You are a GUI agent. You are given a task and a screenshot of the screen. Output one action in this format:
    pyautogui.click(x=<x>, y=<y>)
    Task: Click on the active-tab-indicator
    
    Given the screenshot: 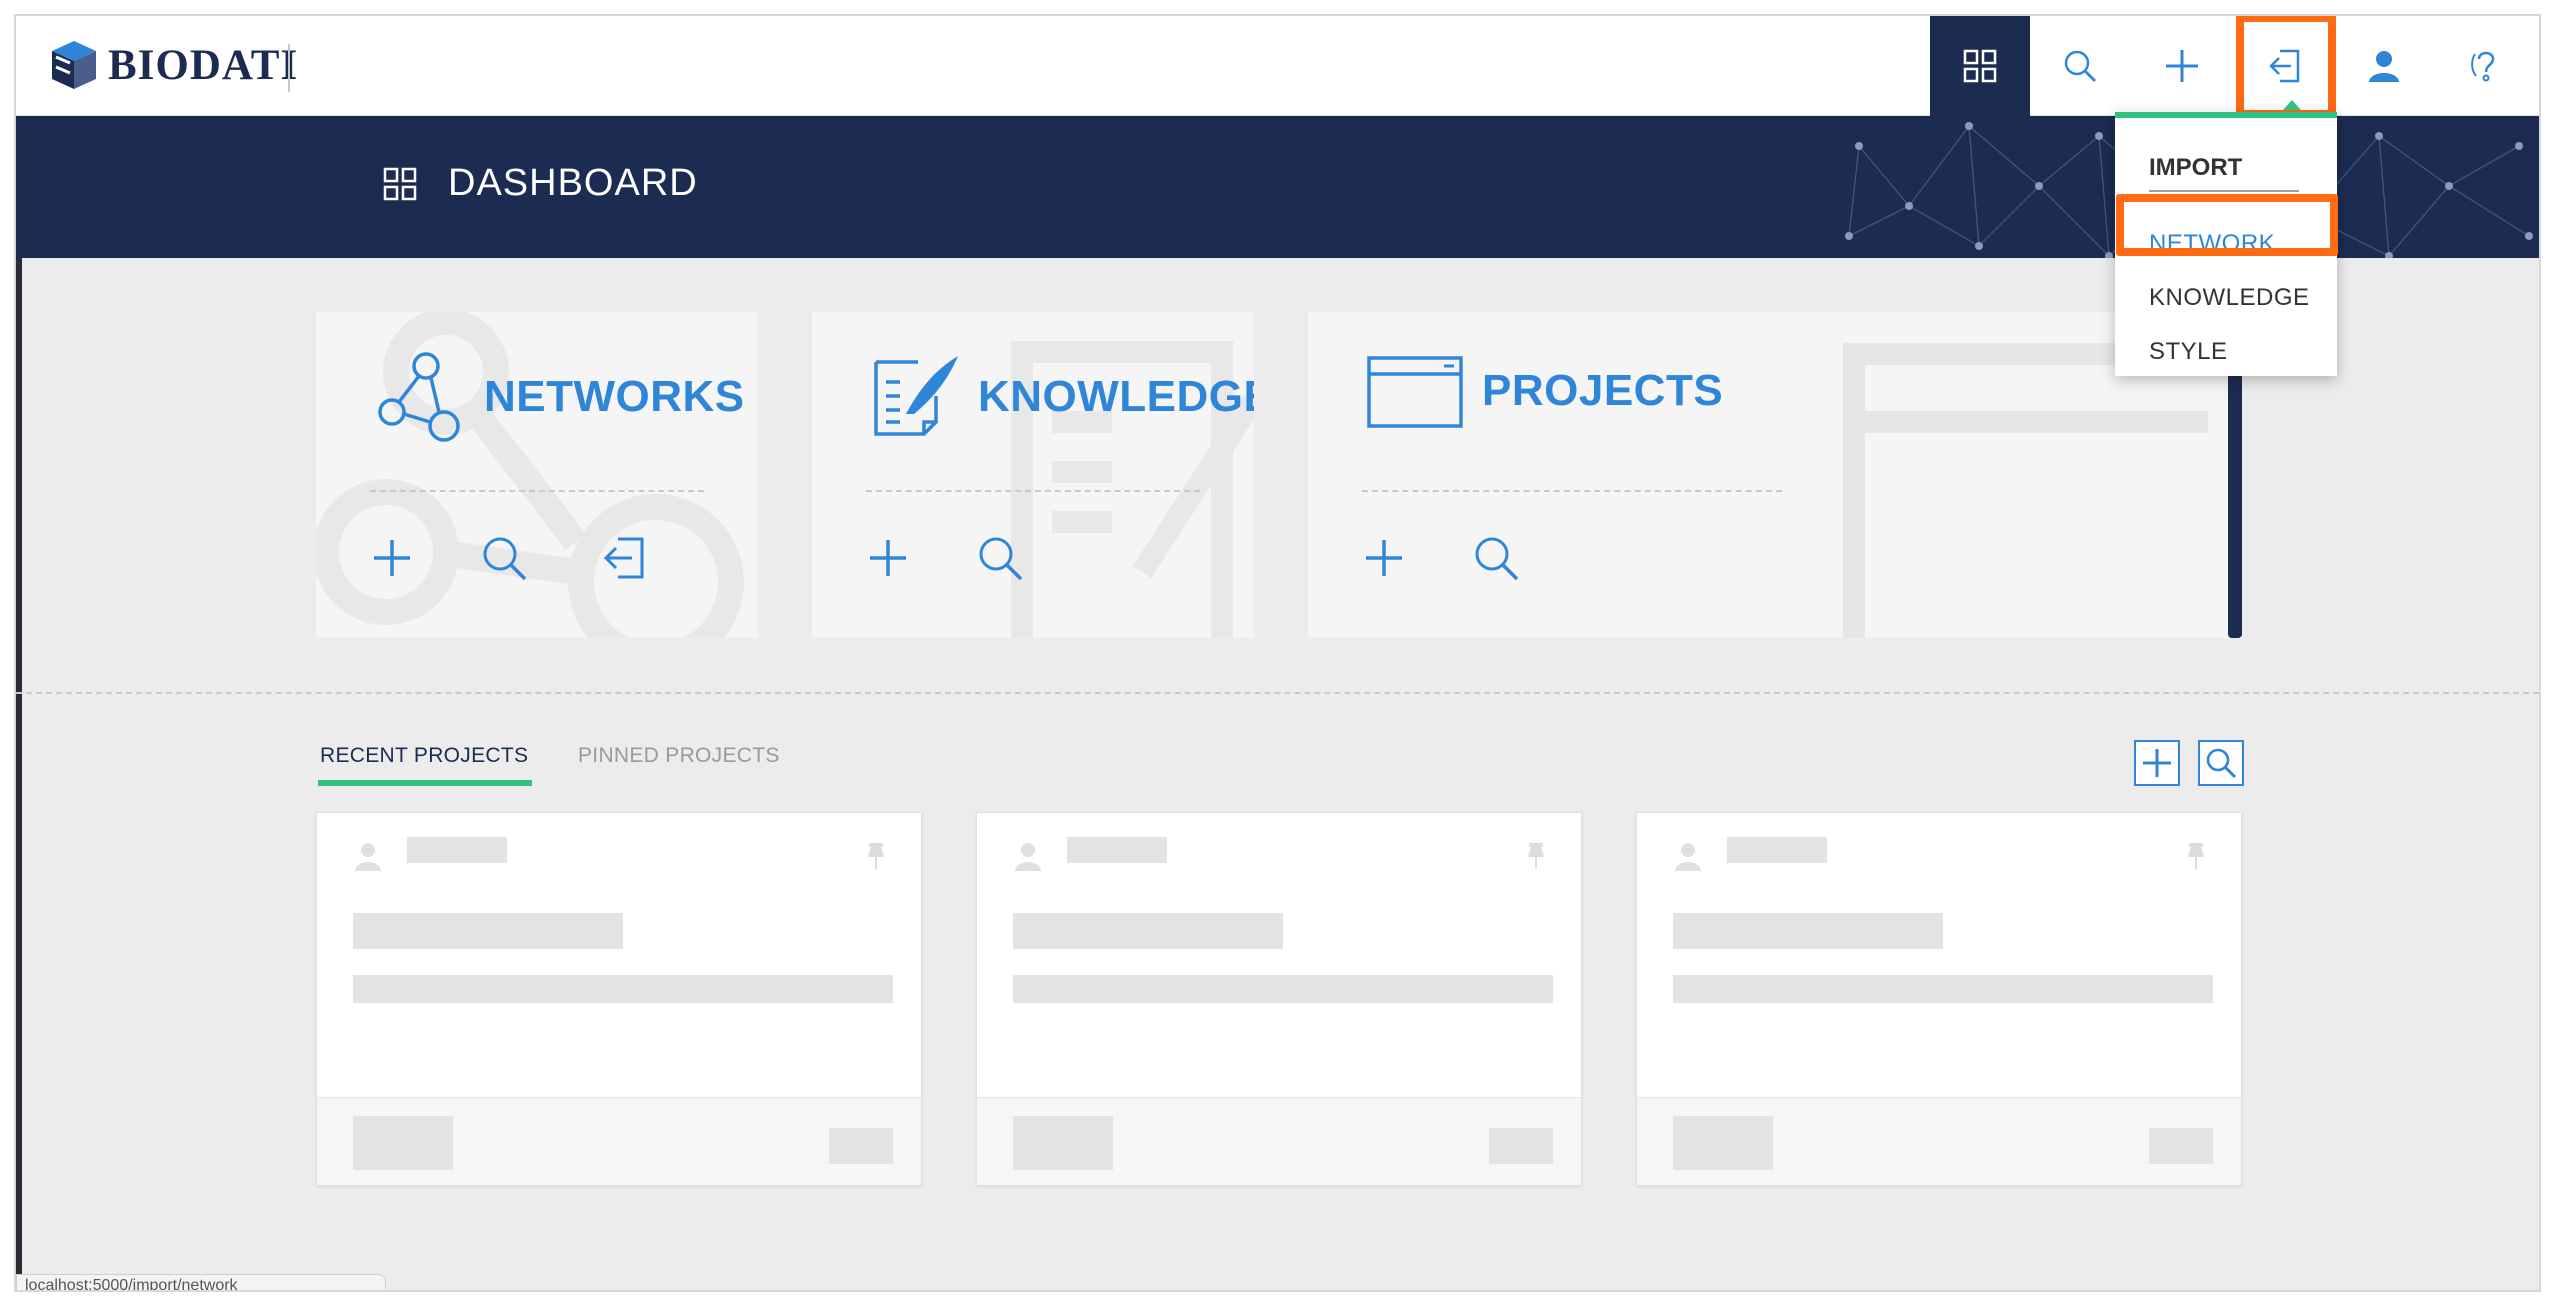 What is the action you would take?
    pyautogui.click(x=425, y=783)
    